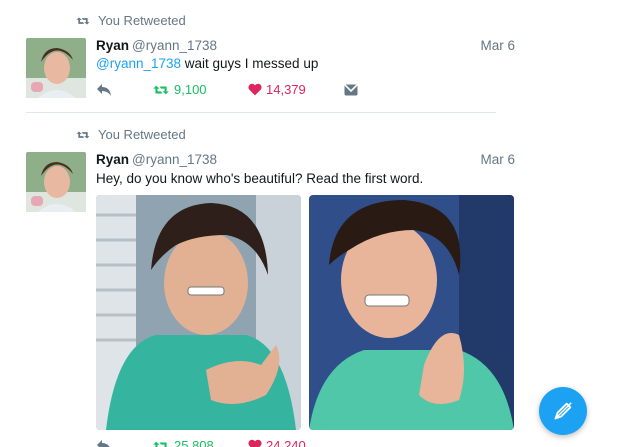 Image resolution: width=625 pixels, height=447 pixels. I want to click on mention-link: @ryann_1738, so click(138, 63).